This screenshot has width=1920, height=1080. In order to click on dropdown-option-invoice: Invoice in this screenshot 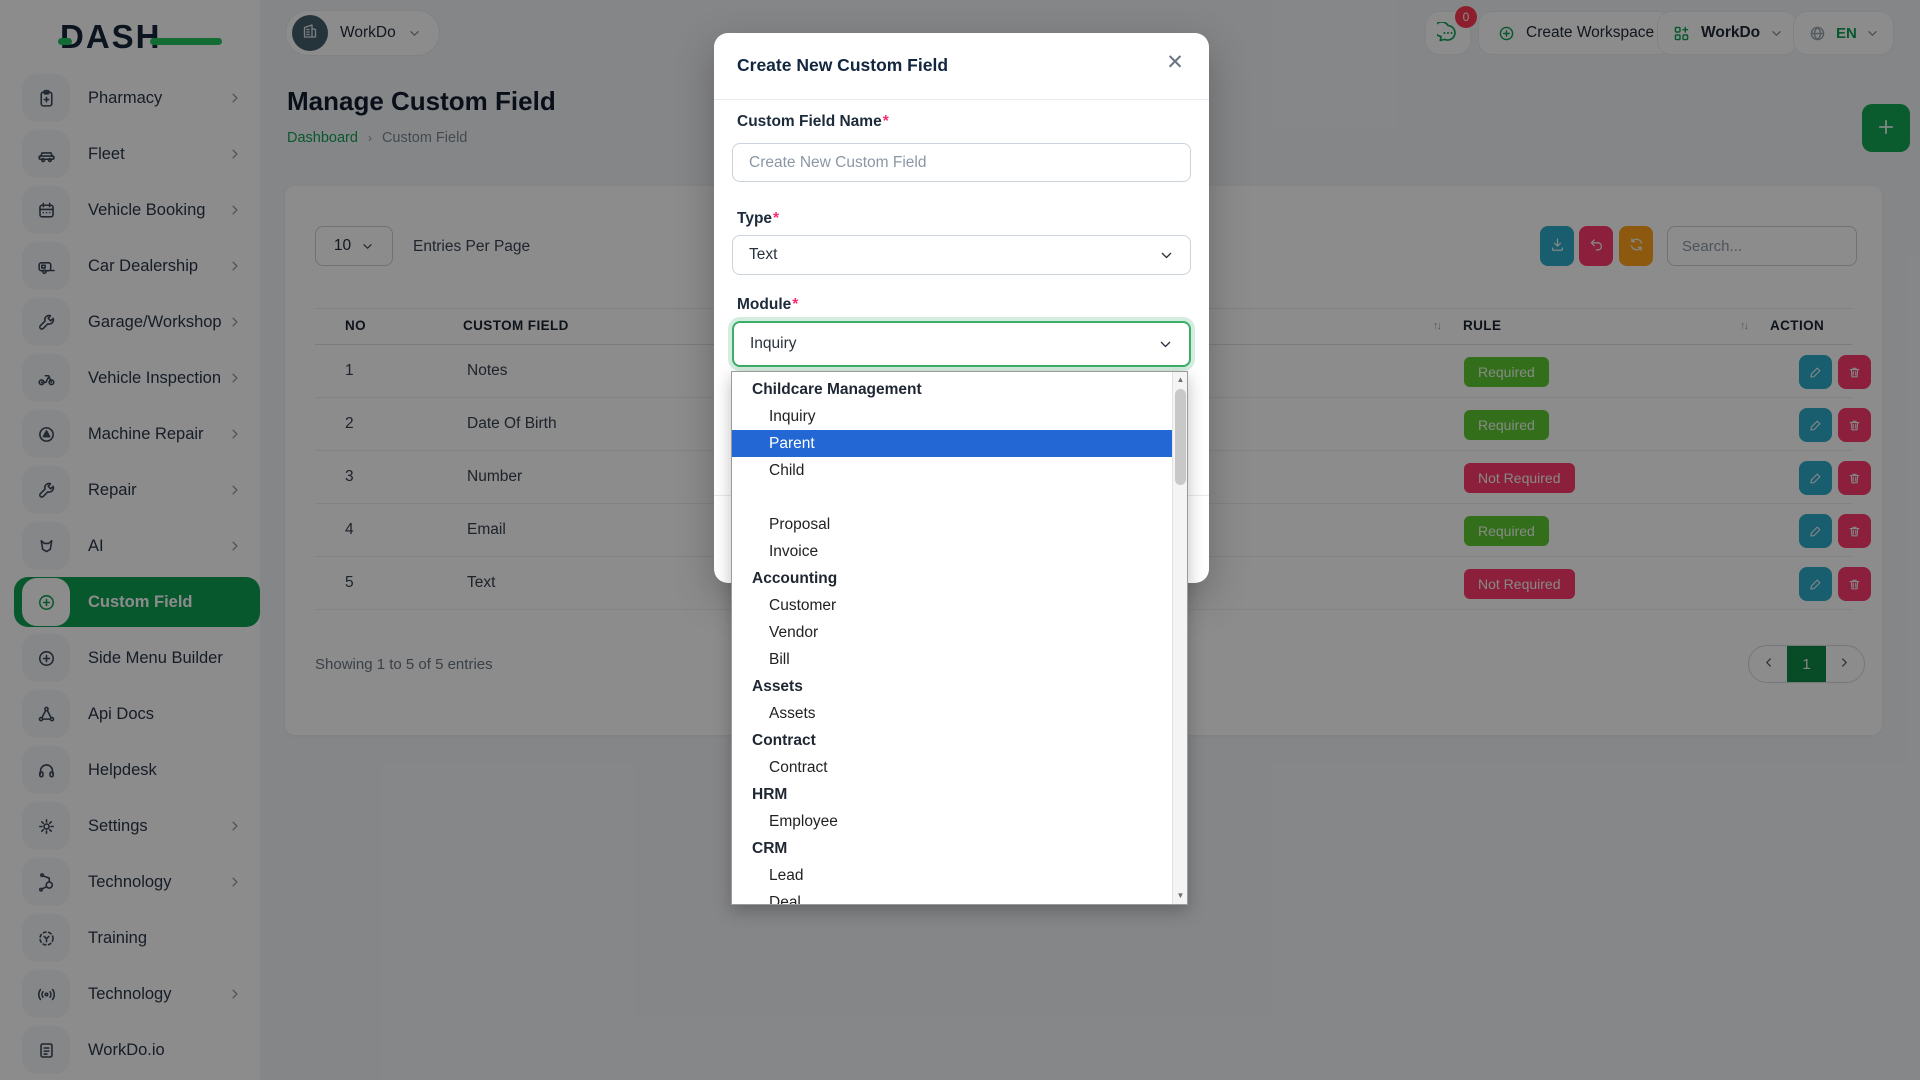, I will do `click(952, 551)`.